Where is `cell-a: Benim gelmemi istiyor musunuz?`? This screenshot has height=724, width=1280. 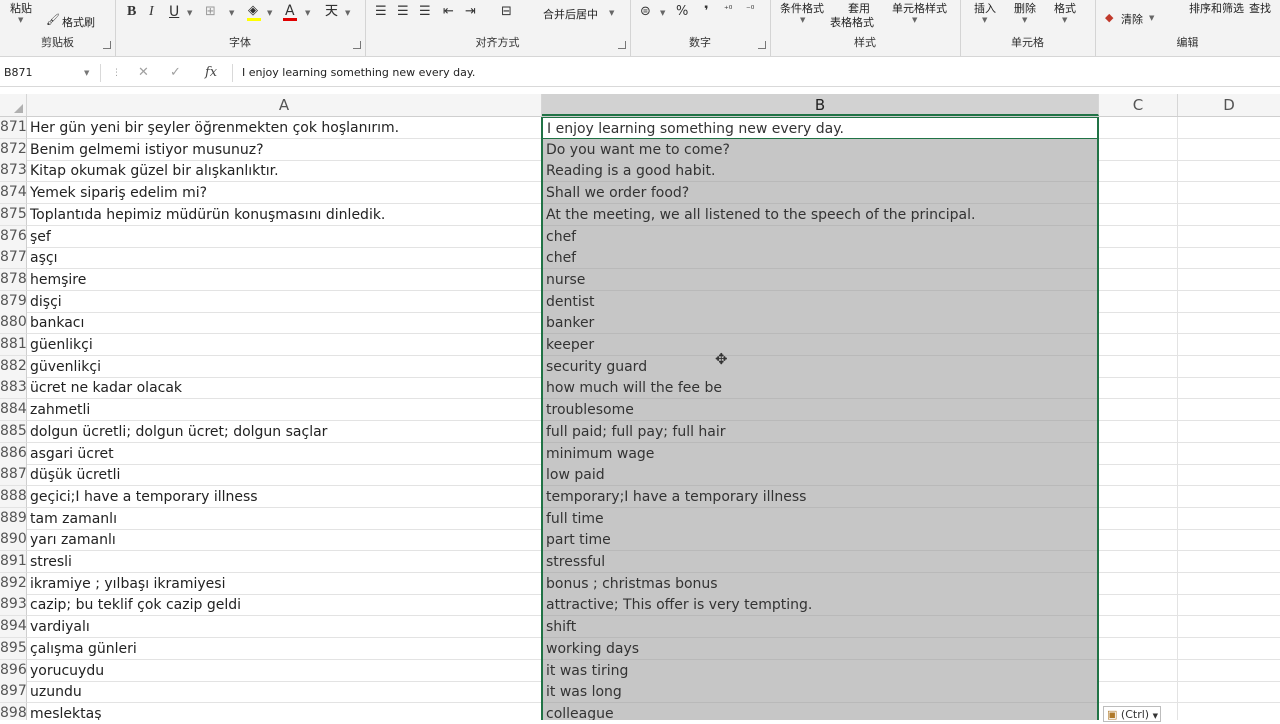
cell-a: Benim gelmemi istiyor musunuz? is located at coordinates (284, 149).